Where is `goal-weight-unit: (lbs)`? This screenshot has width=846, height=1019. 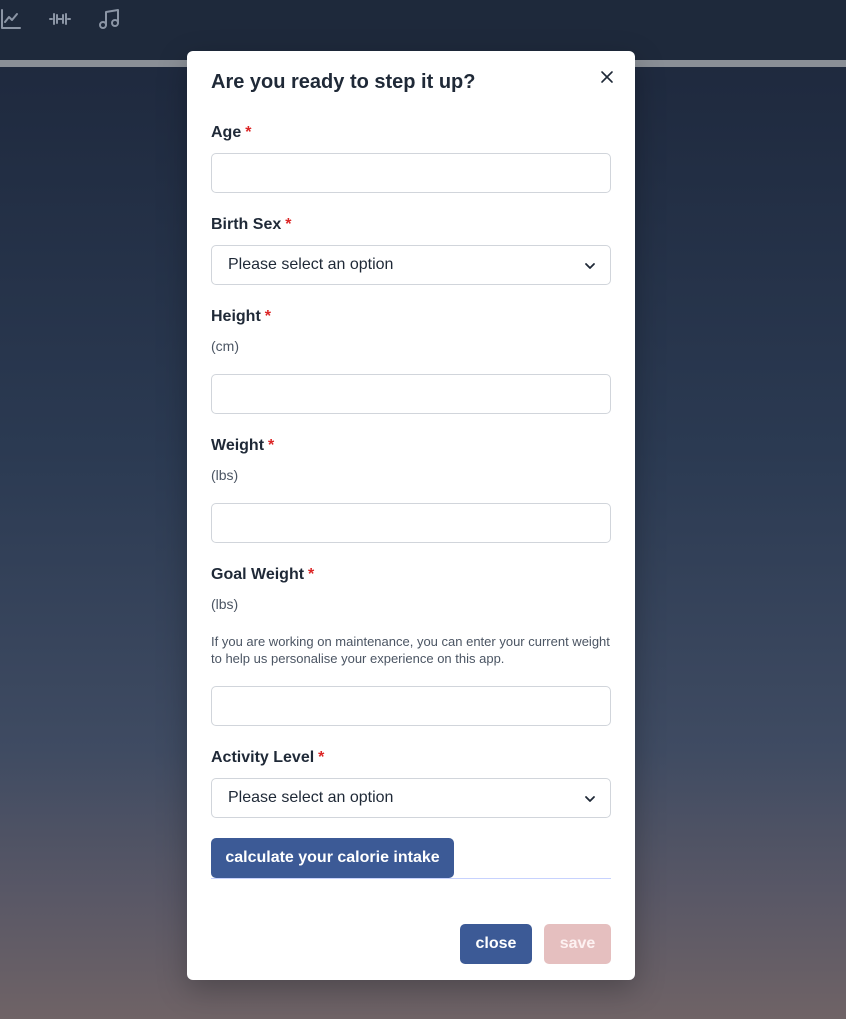 goal-weight-unit: (lbs) is located at coordinates (225, 604).